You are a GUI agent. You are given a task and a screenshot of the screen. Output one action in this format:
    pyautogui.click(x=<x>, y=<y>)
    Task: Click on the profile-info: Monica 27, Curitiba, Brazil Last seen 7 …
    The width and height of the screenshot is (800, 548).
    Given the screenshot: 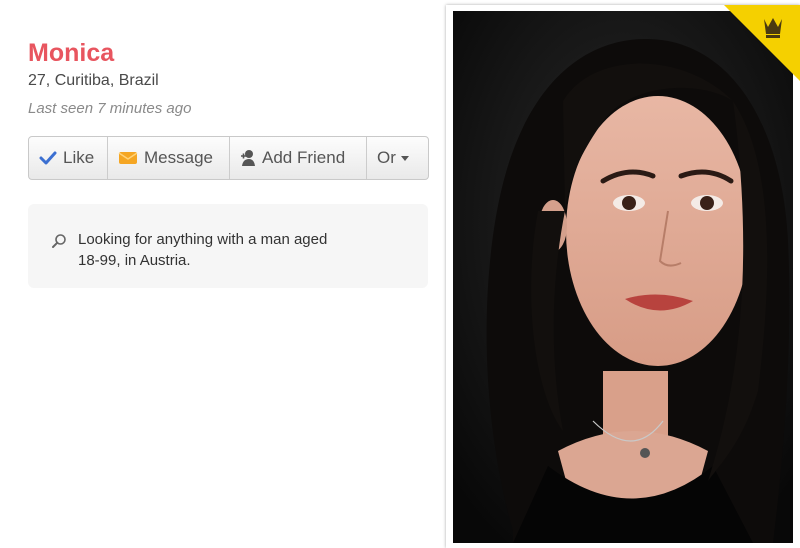 What is the action you would take?
    pyautogui.click(x=228, y=78)
    